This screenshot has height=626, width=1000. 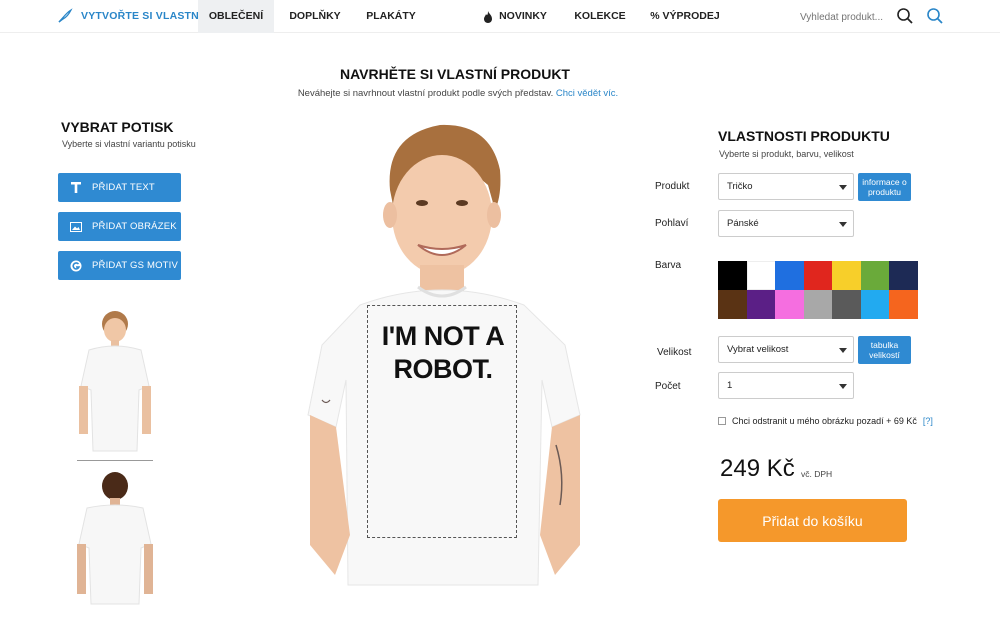 What do you see at coordinates (758, 349) in the screenshot?
I see `size-select-value: Vybrat velikost` at bounding box center [758, 349].